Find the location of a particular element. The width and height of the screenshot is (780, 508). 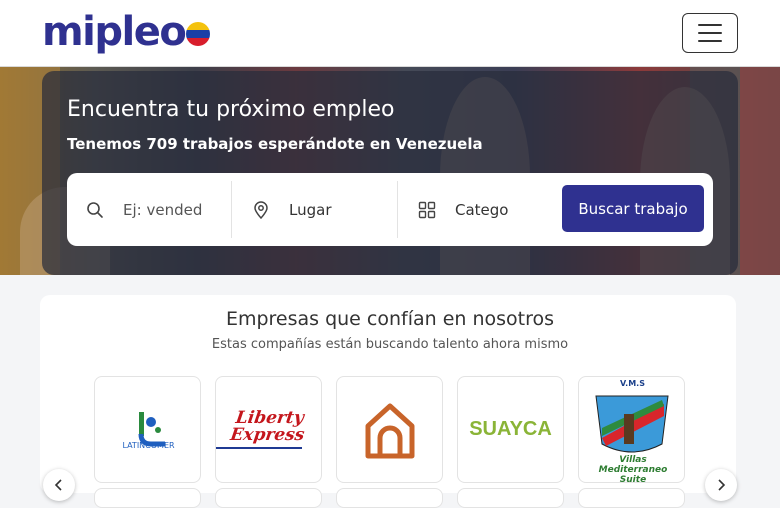

mipleo-logo: mipleo is located at coordinates (126, 32).